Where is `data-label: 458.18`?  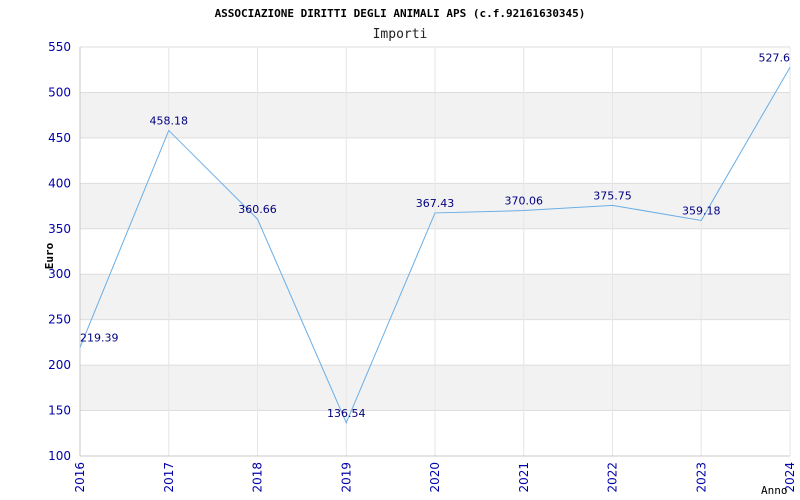
data-label: 458.18 is located at coordinates (169, 120).